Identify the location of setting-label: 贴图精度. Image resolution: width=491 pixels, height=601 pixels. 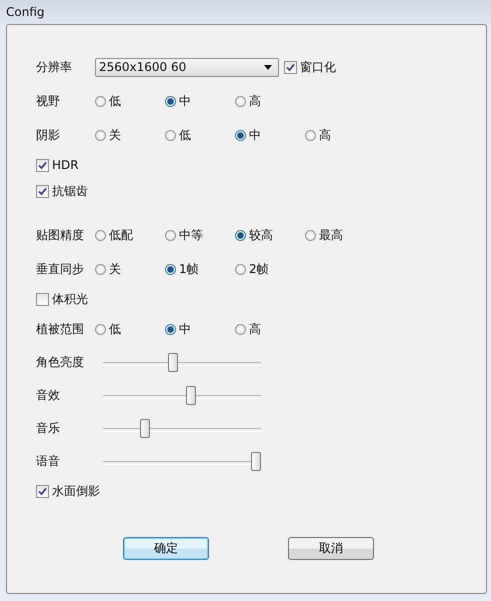
(60, 235).